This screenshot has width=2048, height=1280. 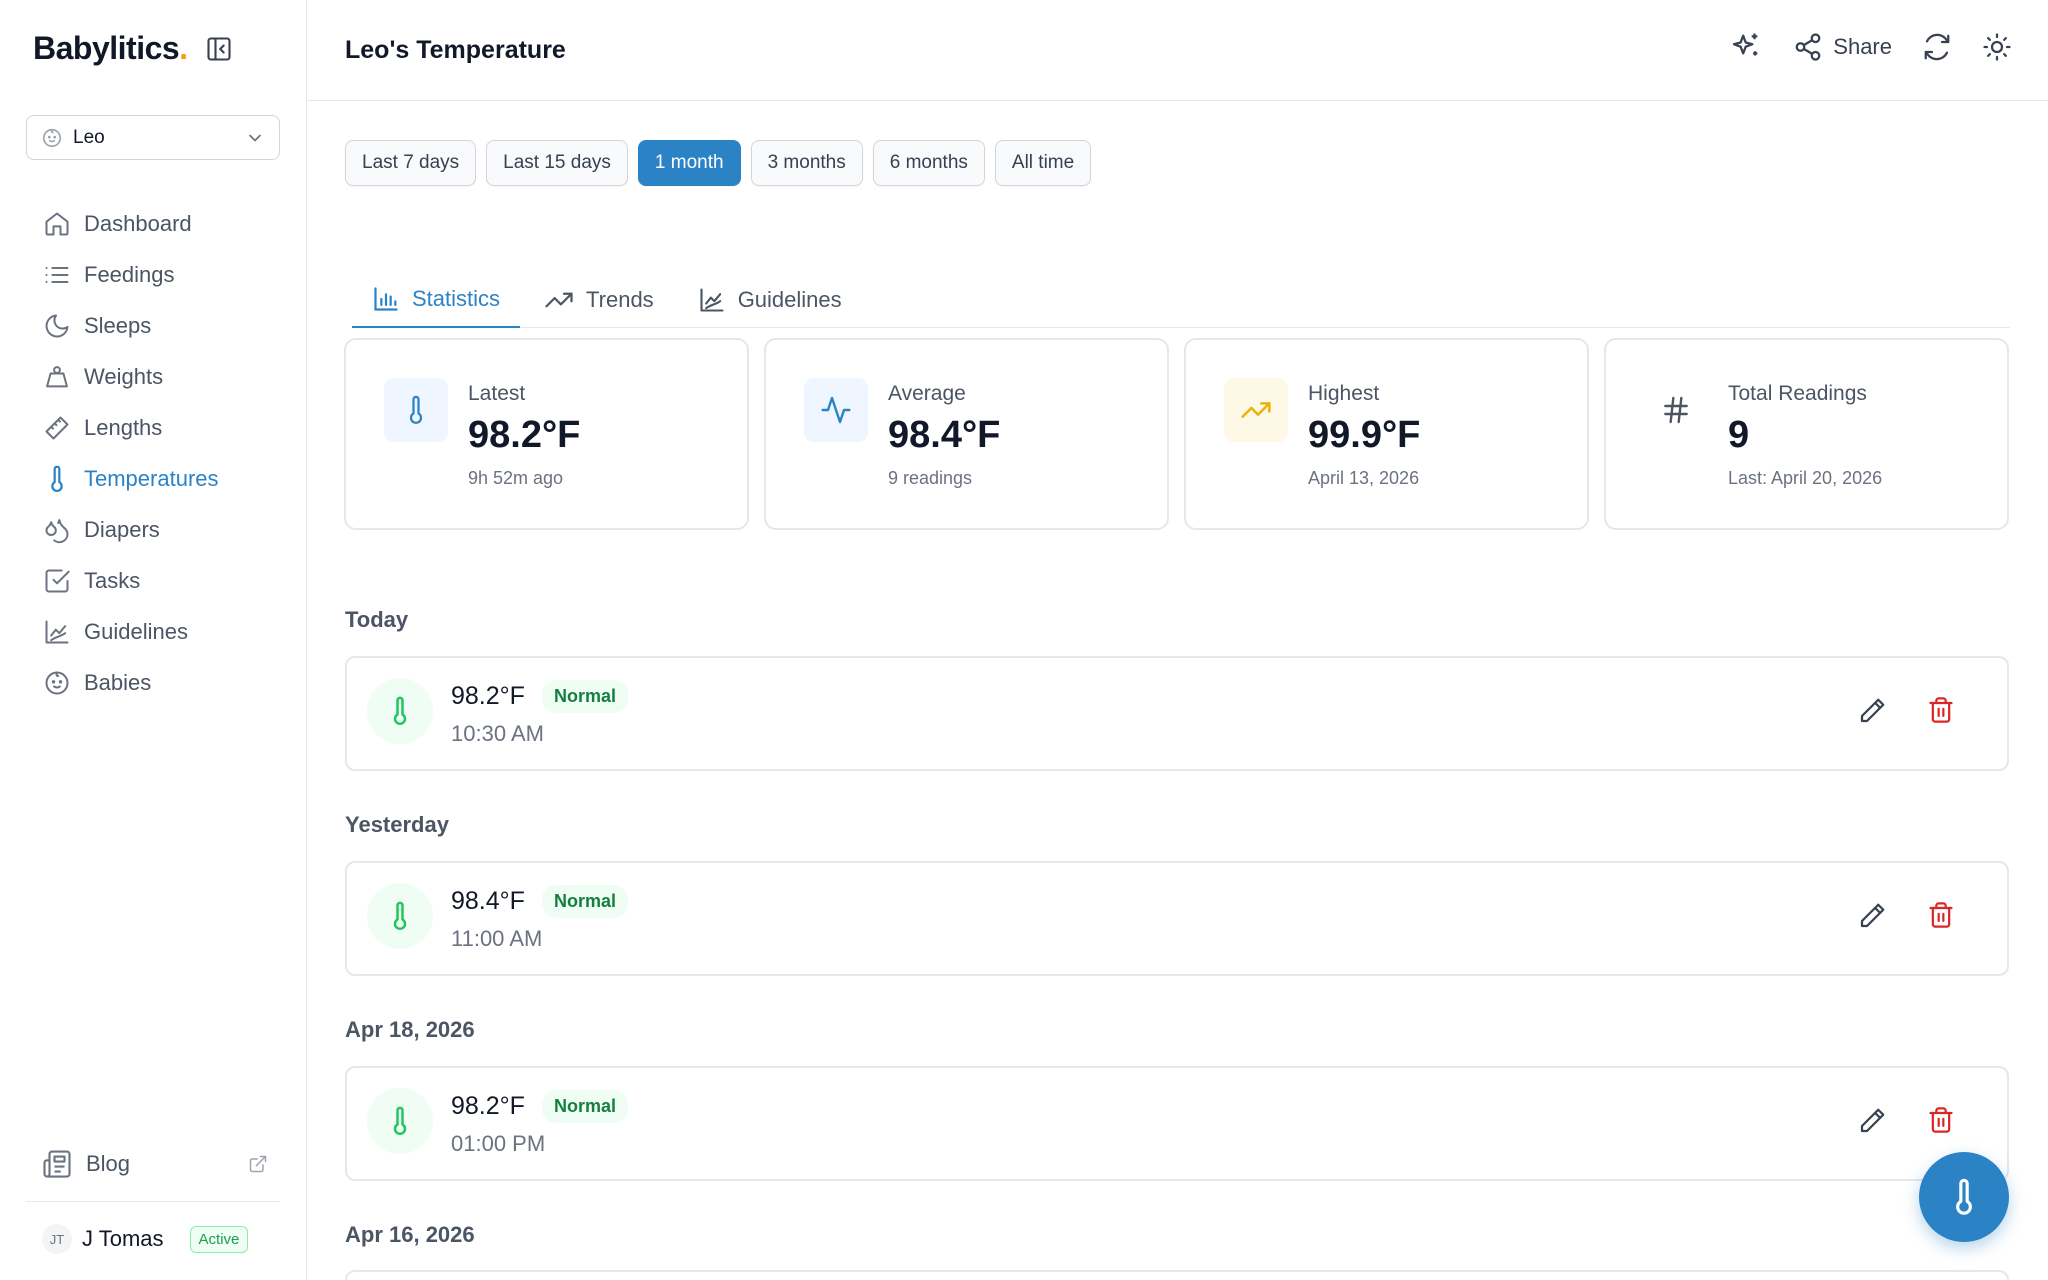 I want to click on sidebar-item-tasks: Tasks, so click(x=153, y=580).